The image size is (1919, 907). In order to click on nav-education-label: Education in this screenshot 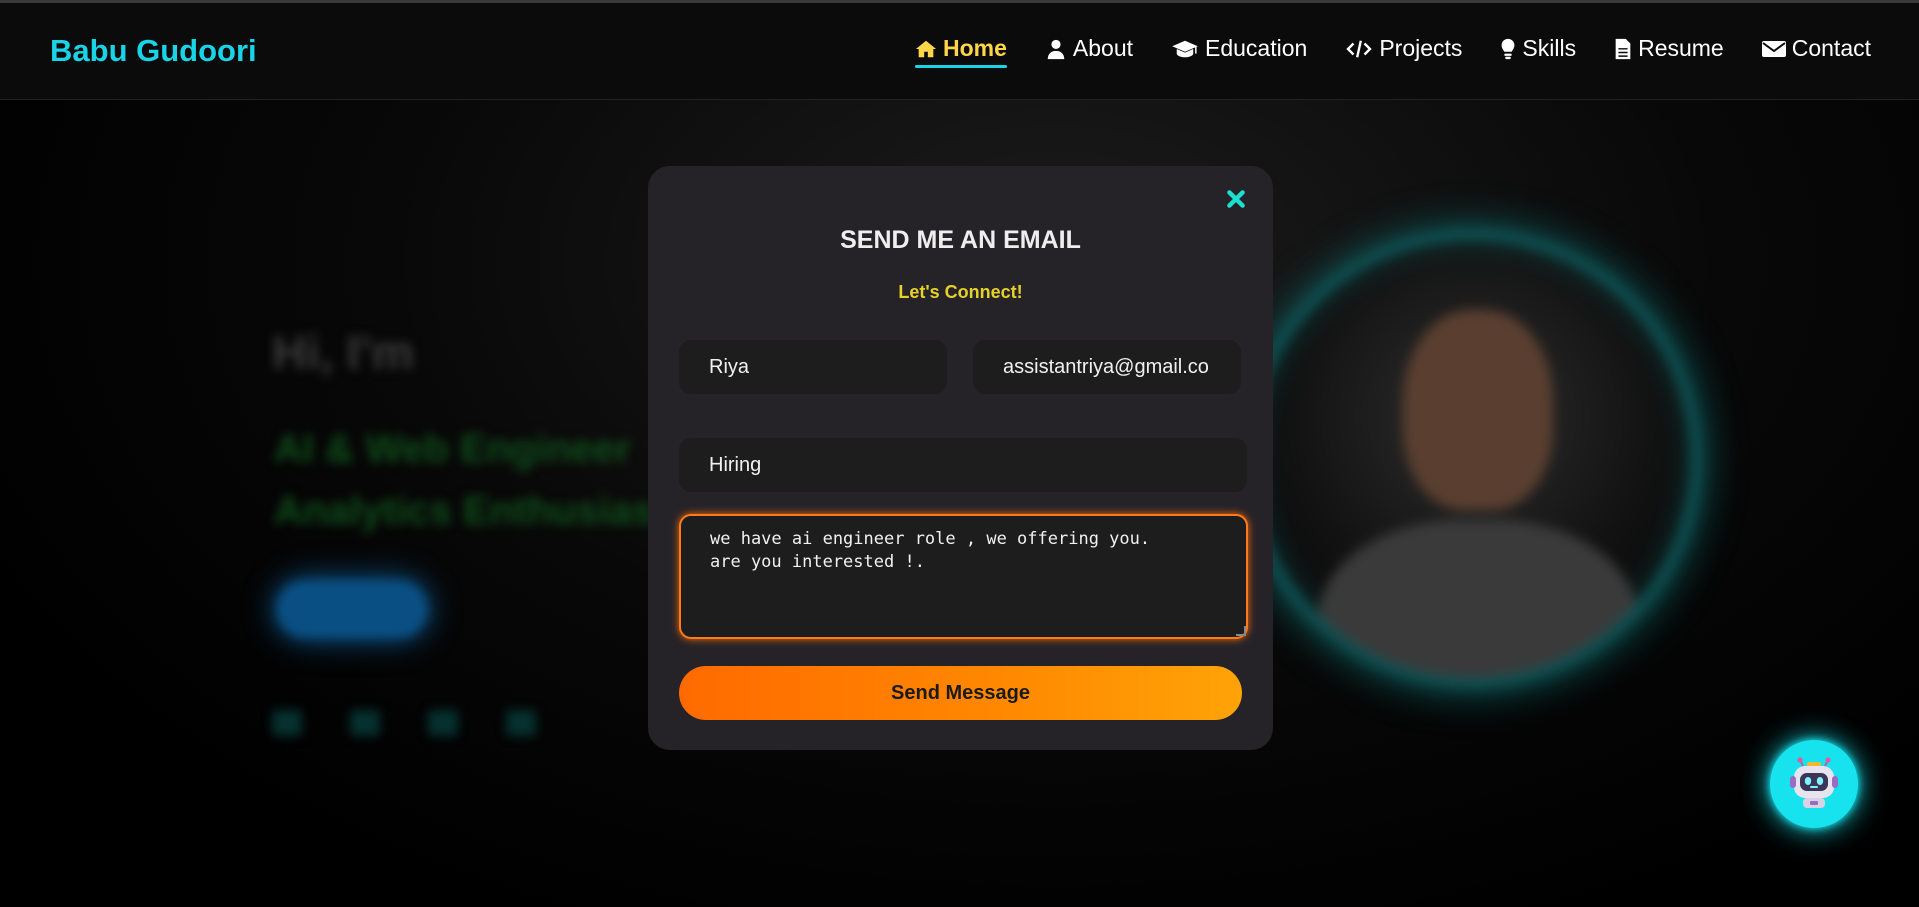, I will do `click(1256, 48)`.